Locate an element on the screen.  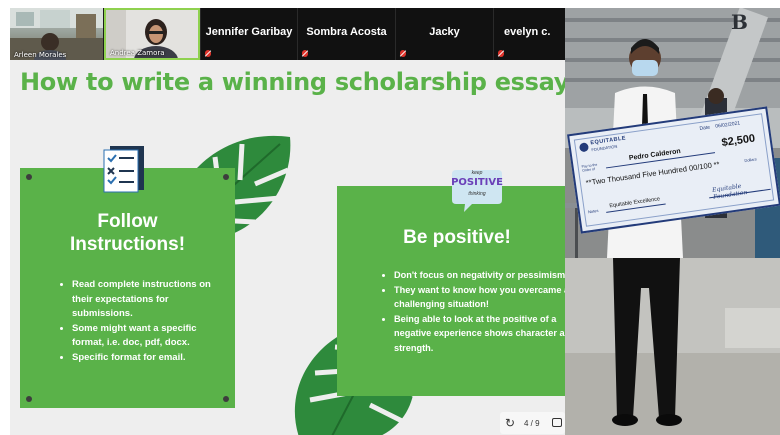
participant-name: Sombra Acosta is located at coordinates (346, 32).